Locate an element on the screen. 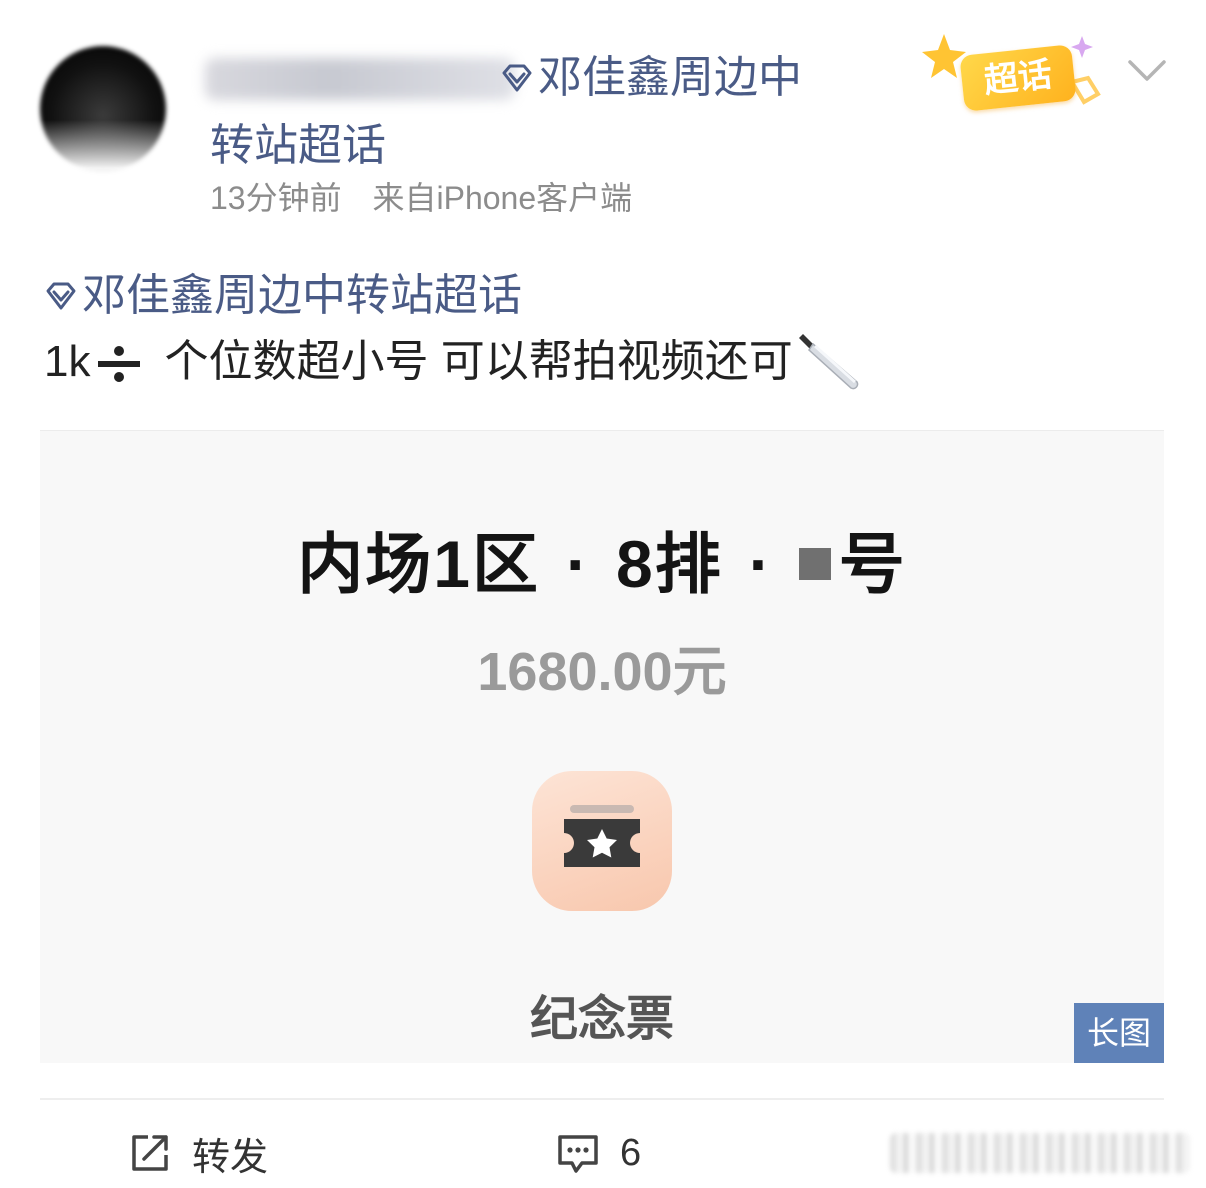 The height and width of the screenshot is (1188, 1206). divider is located at coordinates (602, 1099).